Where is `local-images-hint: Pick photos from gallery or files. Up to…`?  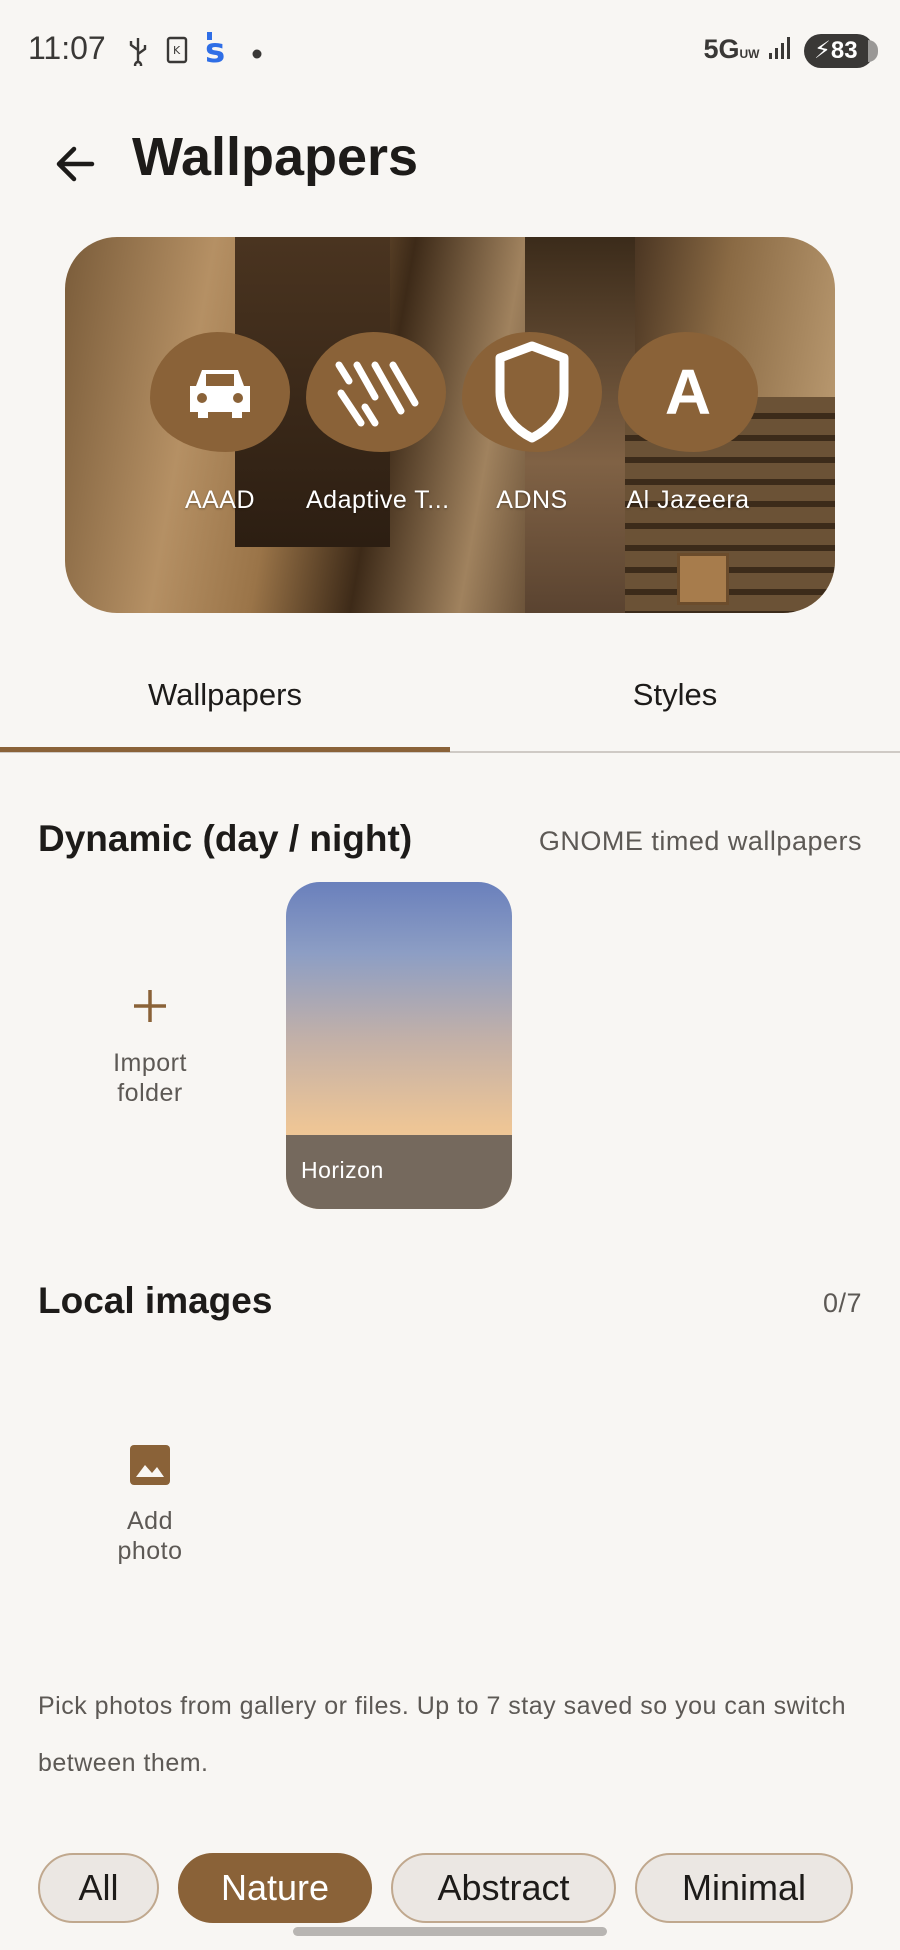
local-images-hint: Pick photos from gallery or files. Up to… is located at coordinates (442, 1734).